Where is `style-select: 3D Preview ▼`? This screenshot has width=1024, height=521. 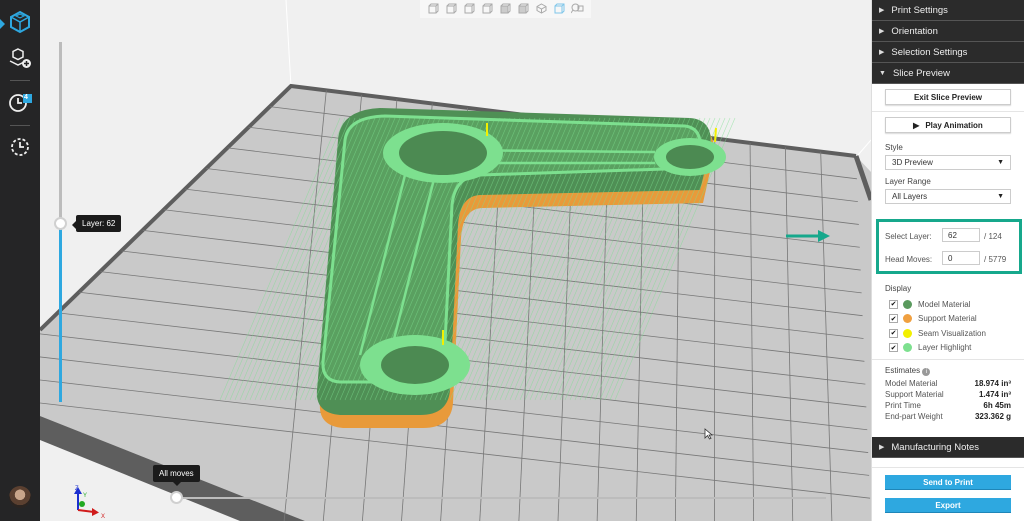
style-select: 3D Preview ▼ is located at coordinates (948, 162).